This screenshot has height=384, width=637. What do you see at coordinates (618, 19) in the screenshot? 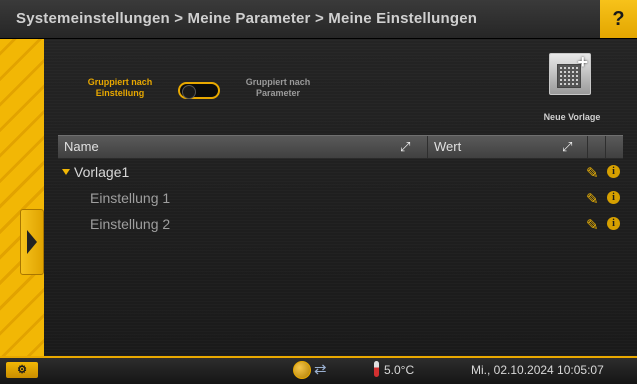
I see `help-button: ?` at bounding box center [618, 19].